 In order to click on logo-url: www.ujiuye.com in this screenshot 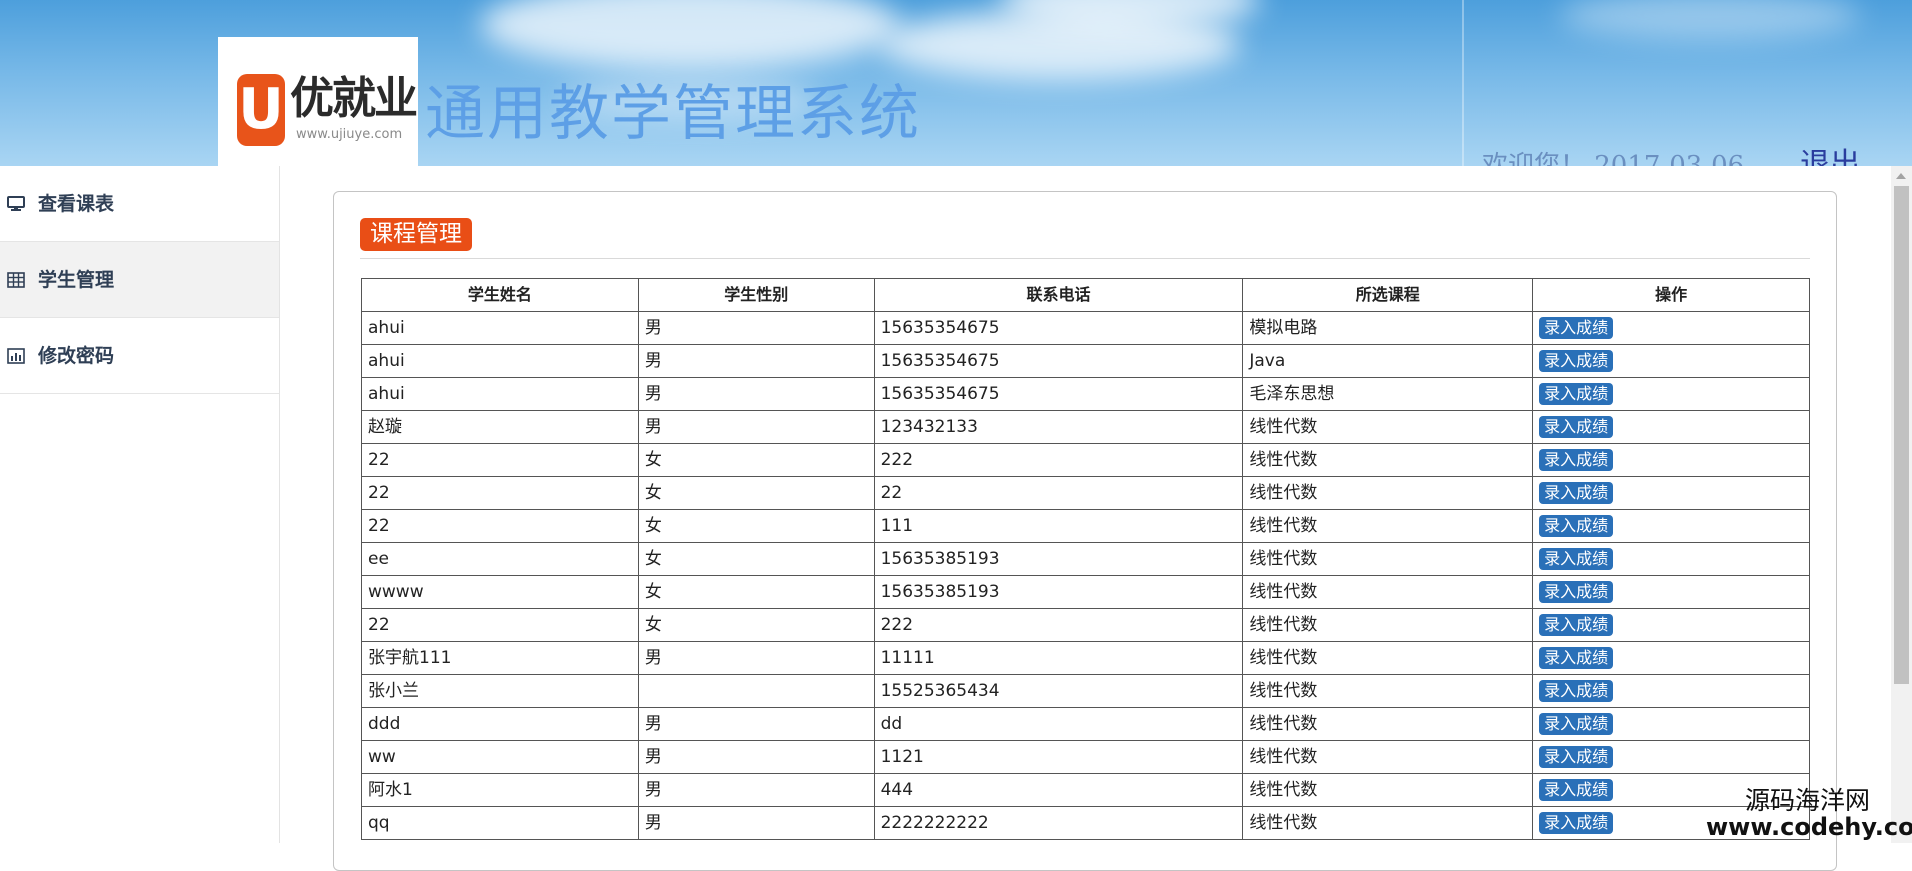, I will do `click(349, 134)`.